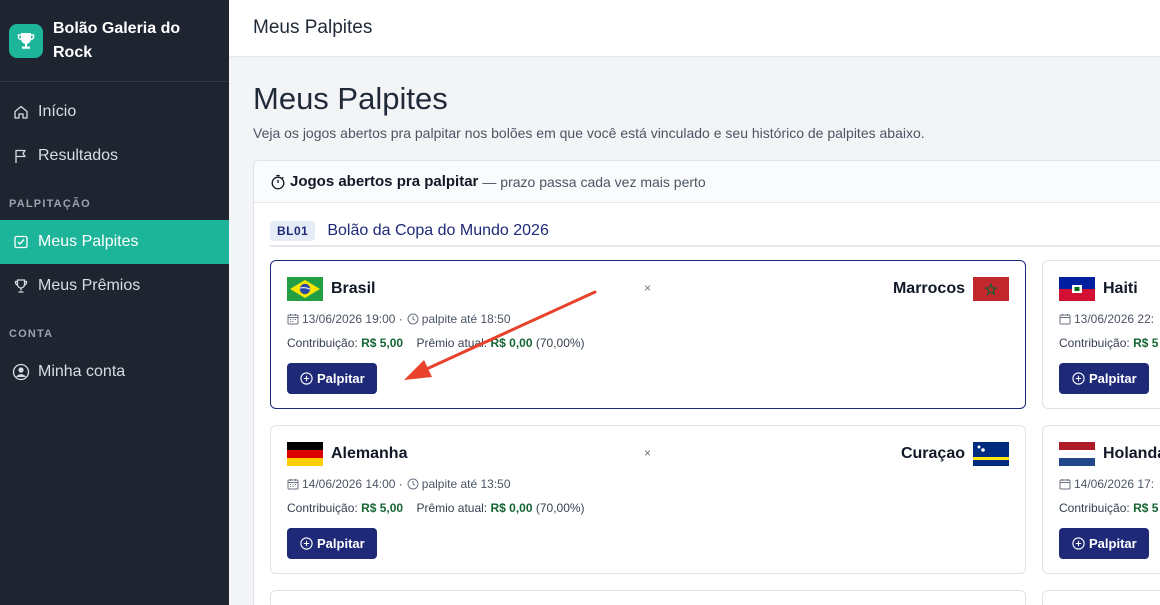  What do you see at coordinates (1120, 288) in the screenshot?
I see `home-team-name: Haiti` at bounding box center [1120, 288].